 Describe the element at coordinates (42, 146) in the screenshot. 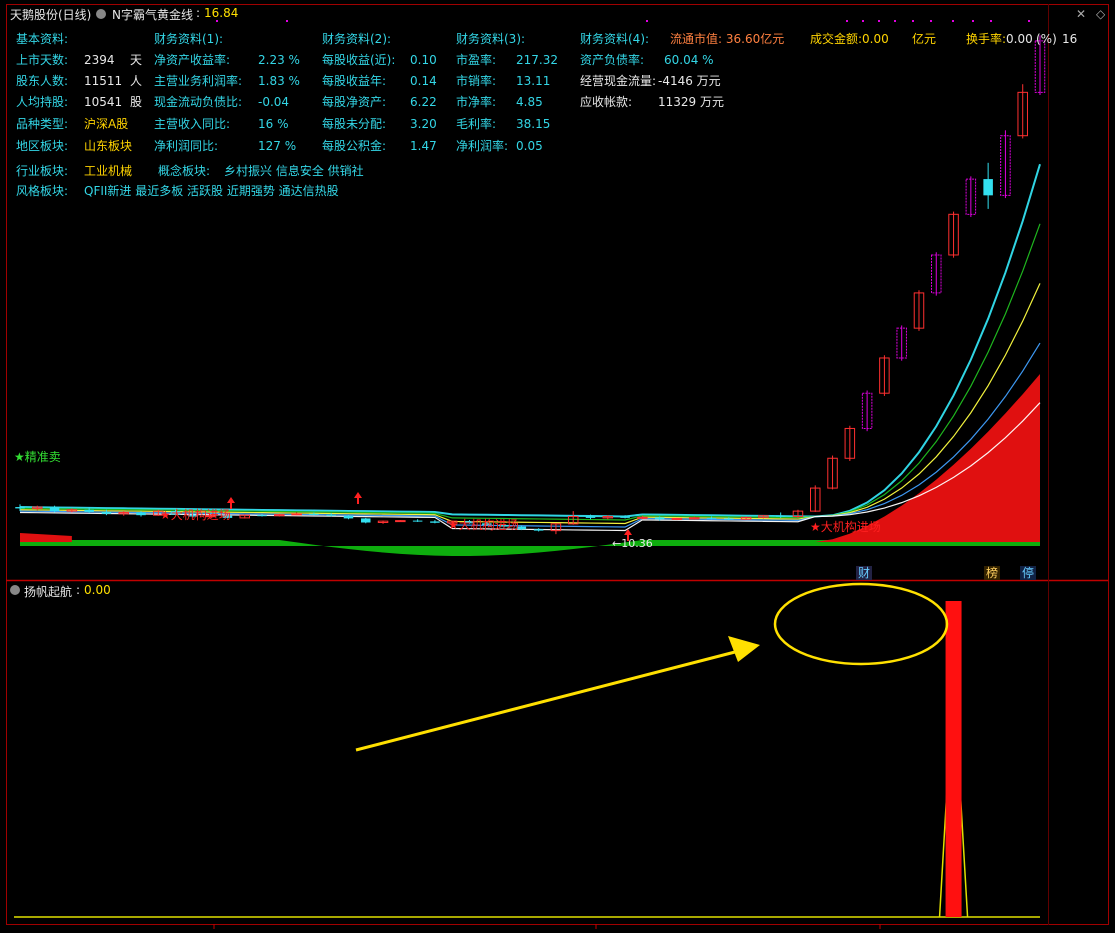

I see `basic-label: 地区板块:` at that location.